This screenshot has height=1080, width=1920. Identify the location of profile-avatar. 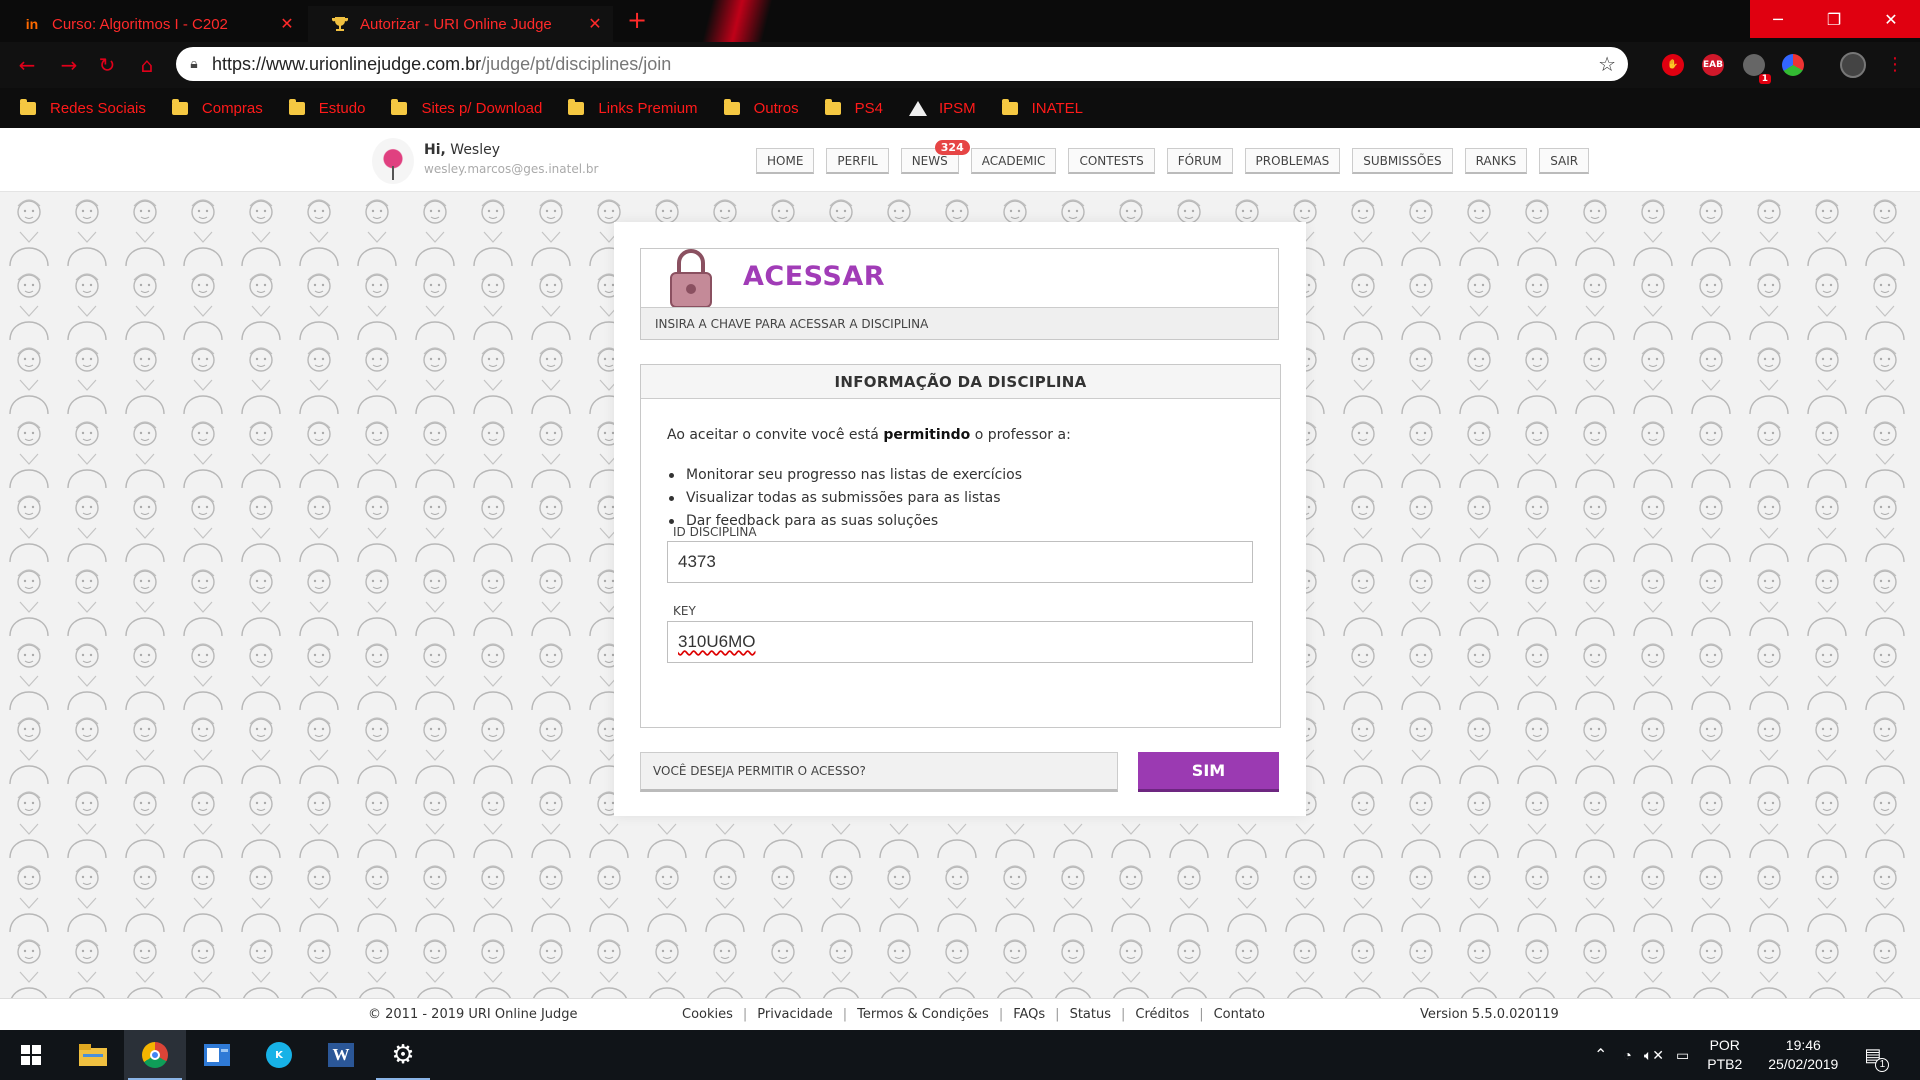
(1853, 65).